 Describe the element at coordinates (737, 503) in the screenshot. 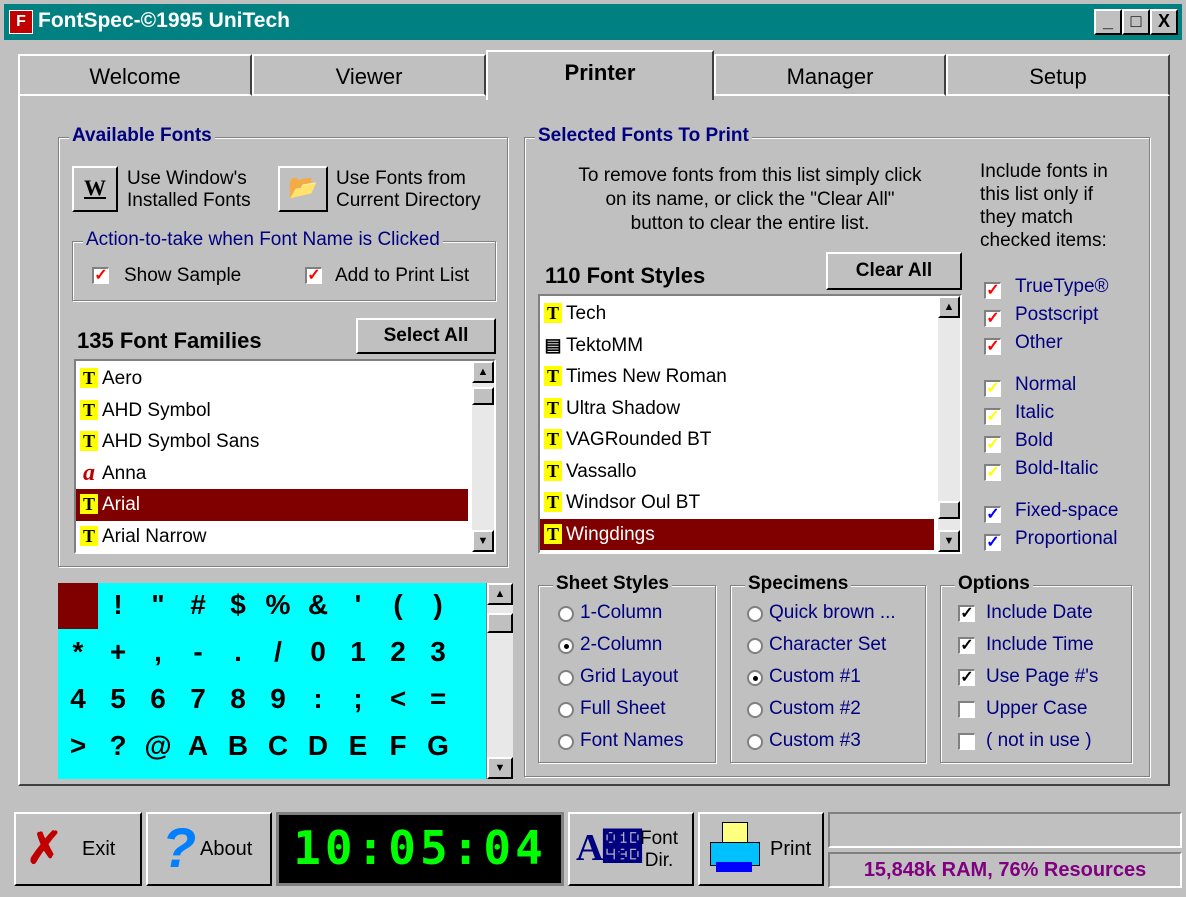

I see `selected-font-item: T Windsor Oul BT` at that location.